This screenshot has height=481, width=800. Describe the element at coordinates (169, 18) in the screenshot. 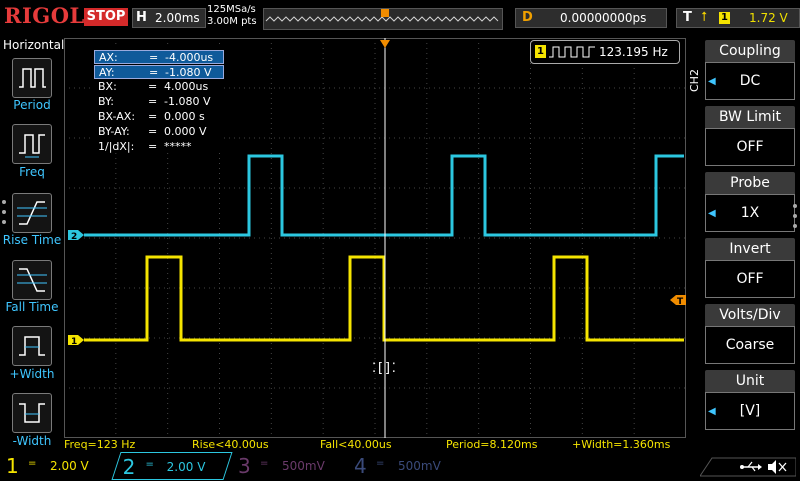

I see `timebase-box: H 2.00ms` at that location.